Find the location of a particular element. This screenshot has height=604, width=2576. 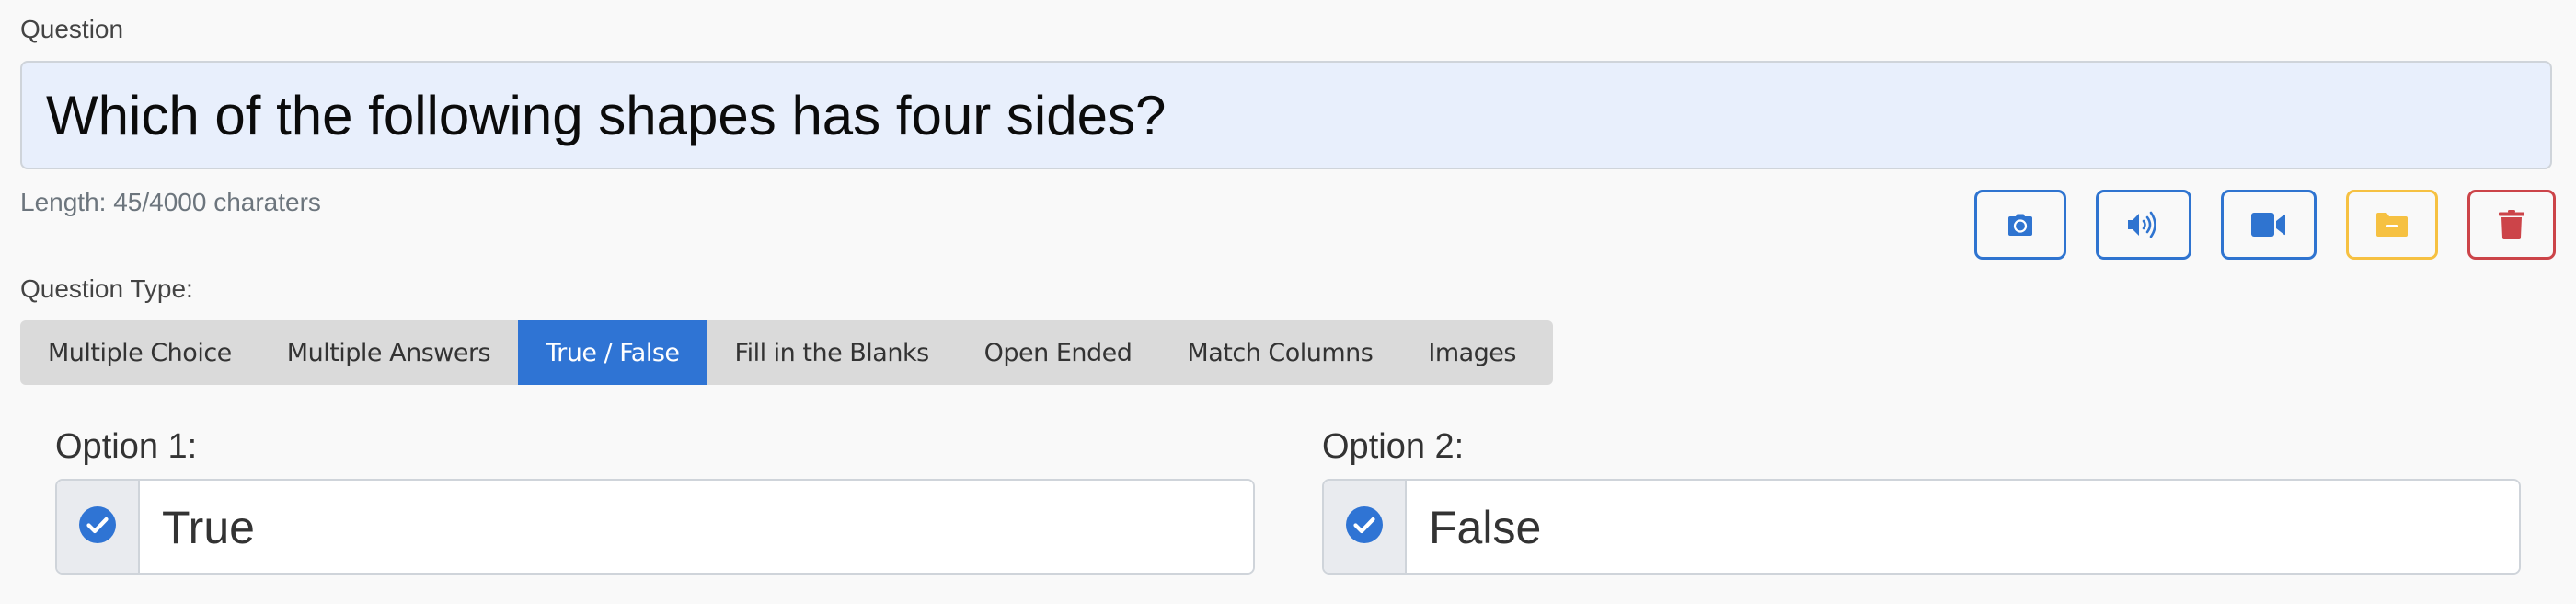

tab-fill-in-the-blanks: Fill in the Blanks is located at coordinates (832, 352).